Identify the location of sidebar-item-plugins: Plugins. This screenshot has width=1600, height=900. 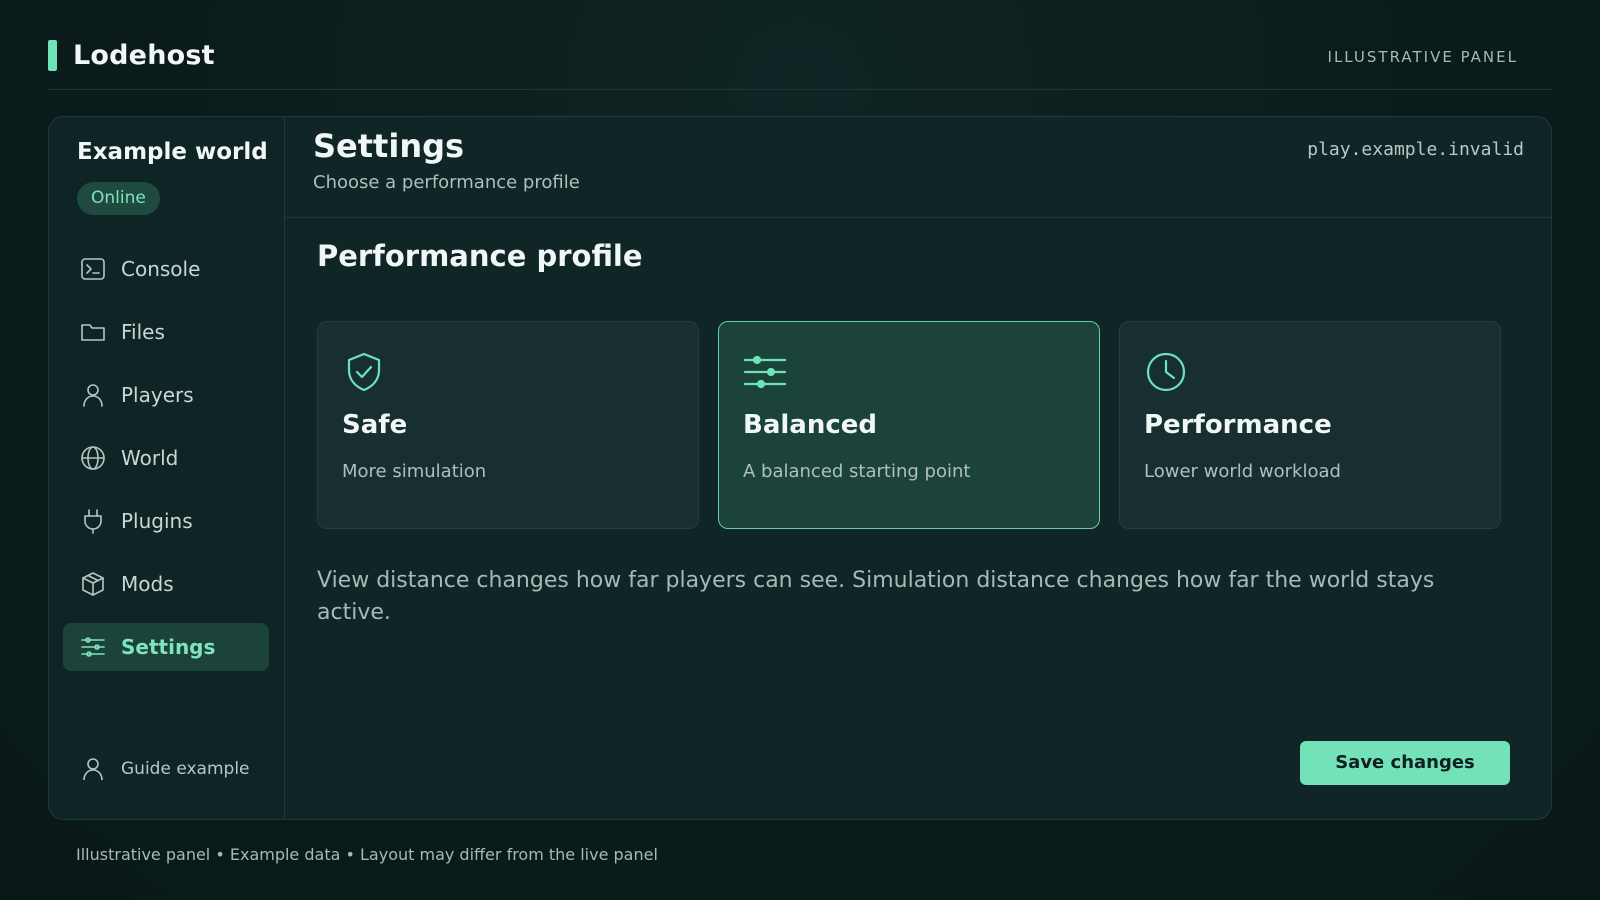
(166, 521).